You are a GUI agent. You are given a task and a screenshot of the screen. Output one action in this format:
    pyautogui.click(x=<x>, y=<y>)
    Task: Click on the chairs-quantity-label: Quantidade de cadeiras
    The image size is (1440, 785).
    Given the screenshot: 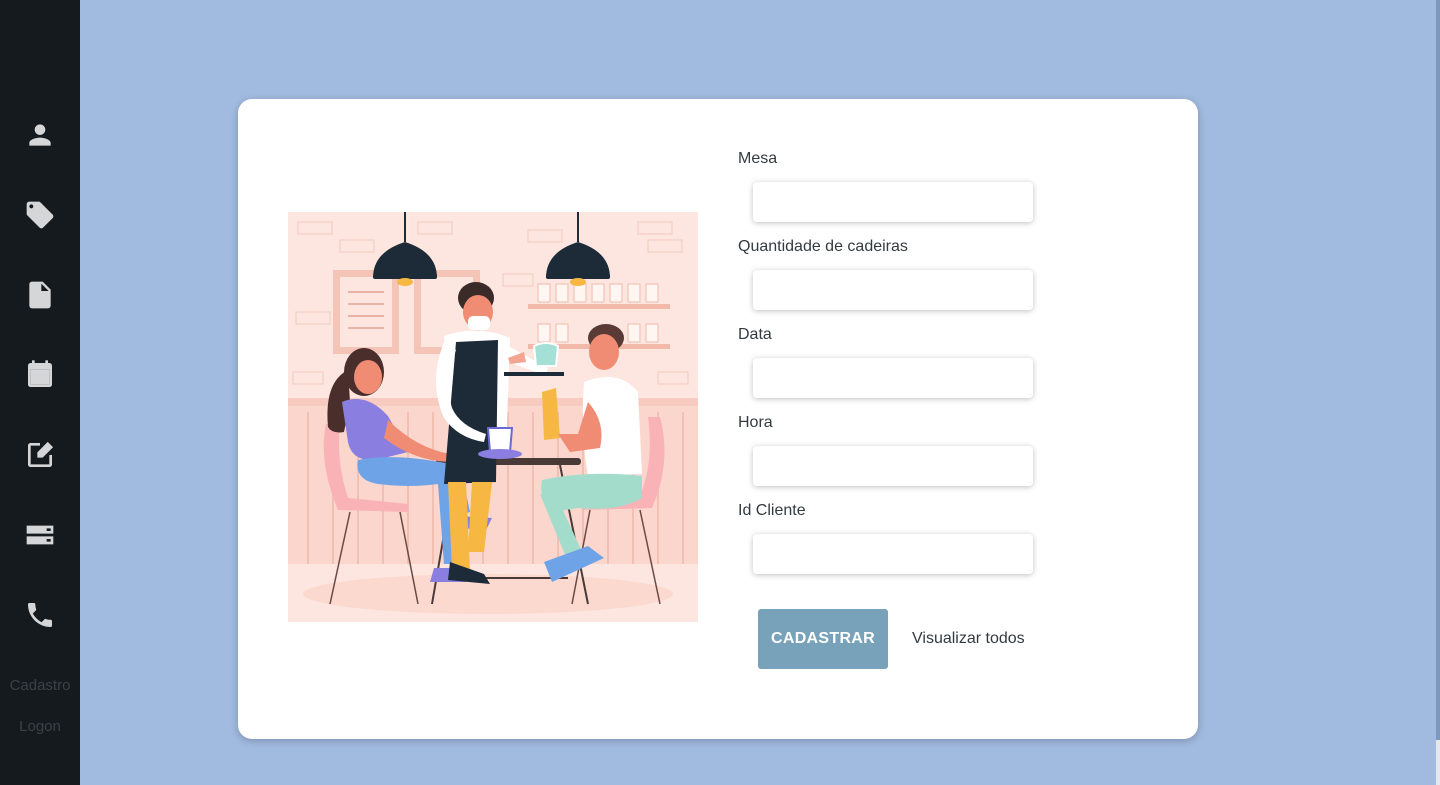 What is the action you would take?
    pyautogui.click(x=823, y=246)
    